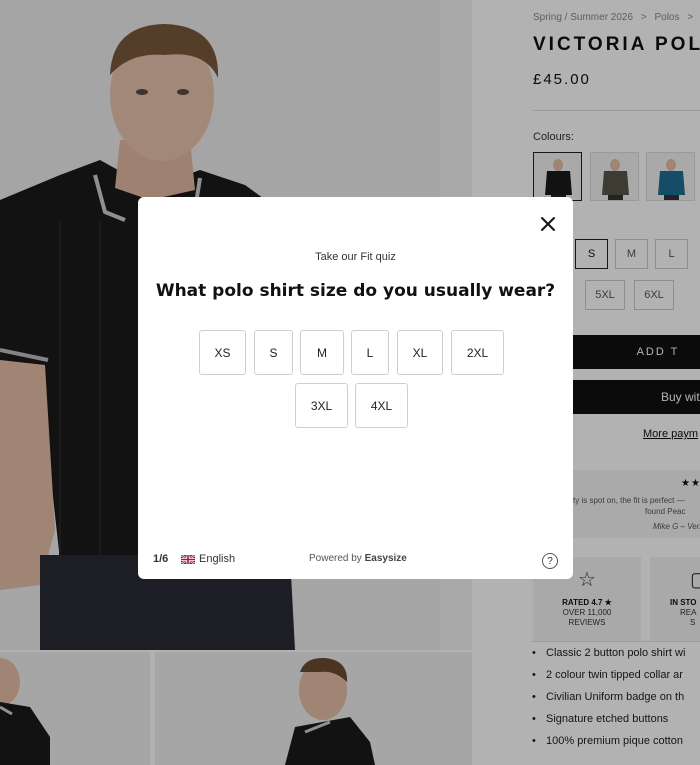  I want to click on help-button: ?, so click(550, 561).